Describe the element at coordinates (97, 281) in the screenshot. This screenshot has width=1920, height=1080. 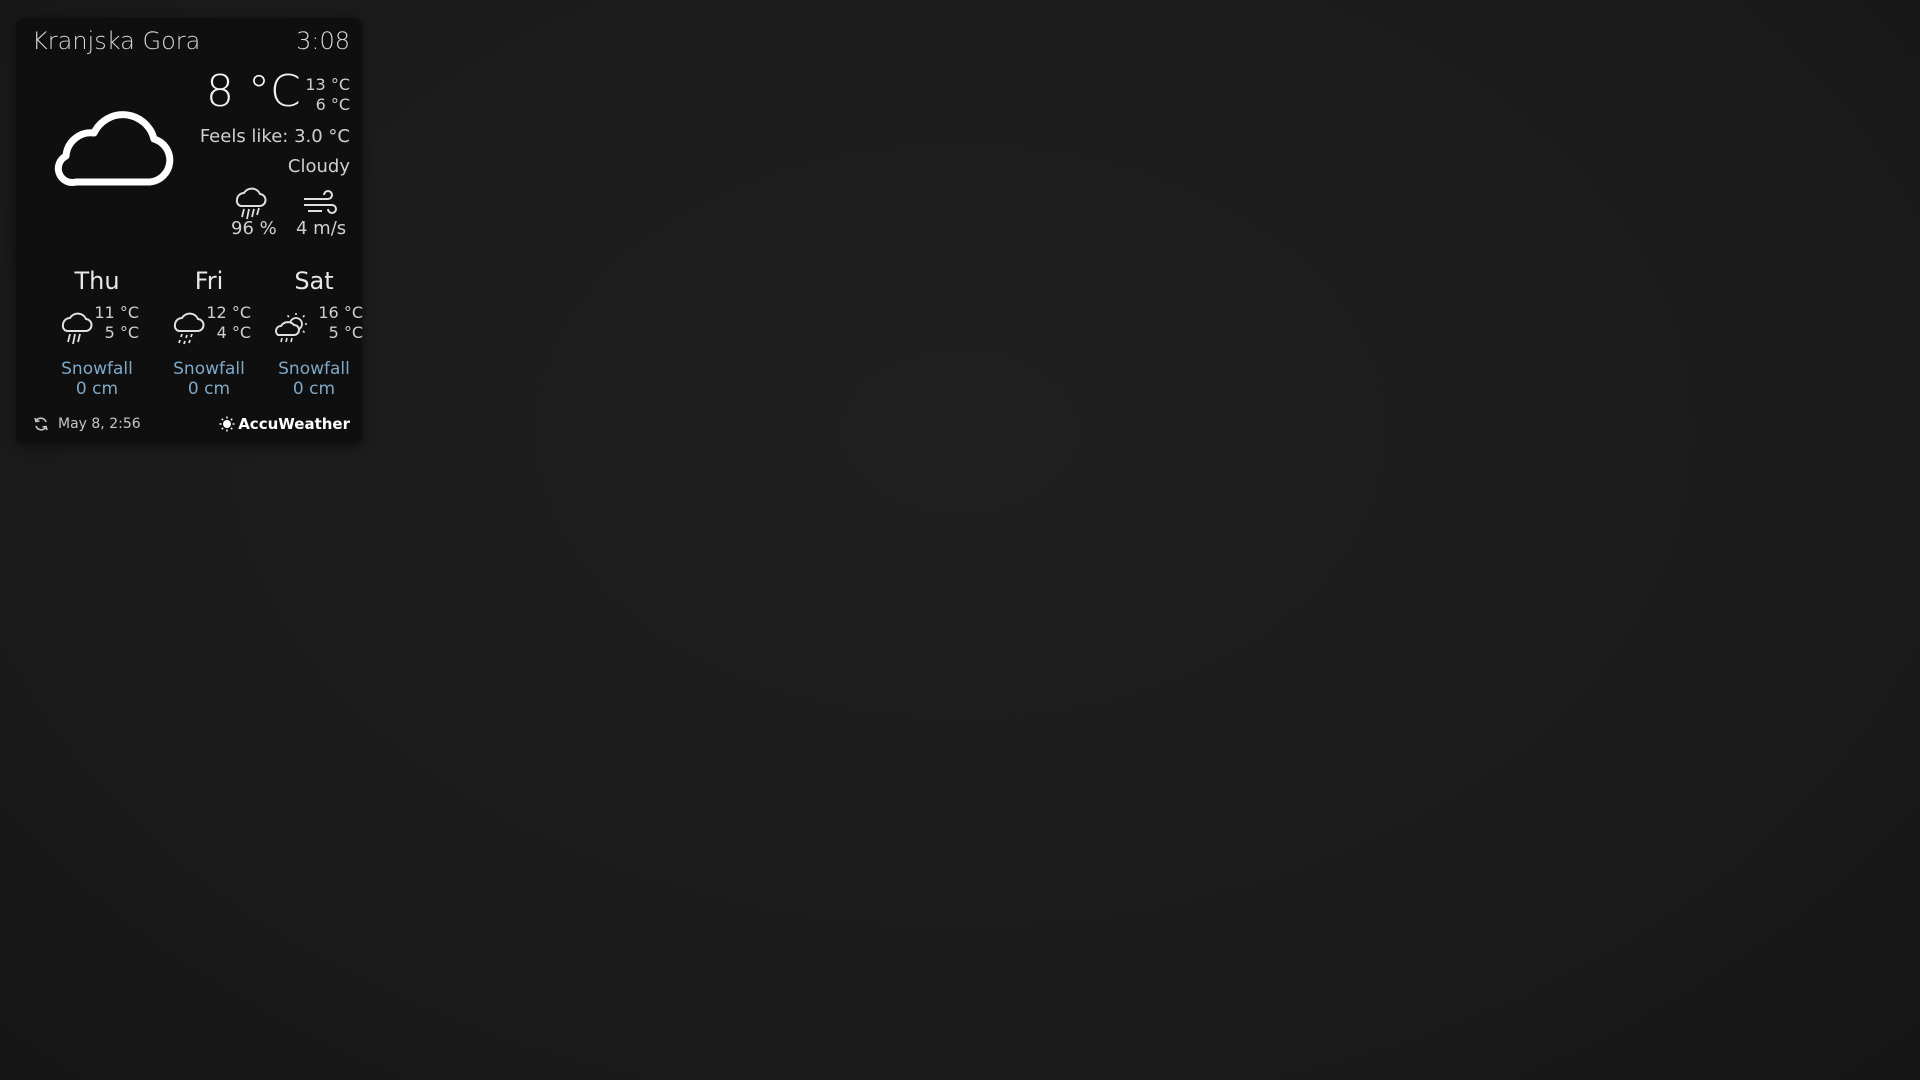
I see `forecast-day-name: Thu` at that location.